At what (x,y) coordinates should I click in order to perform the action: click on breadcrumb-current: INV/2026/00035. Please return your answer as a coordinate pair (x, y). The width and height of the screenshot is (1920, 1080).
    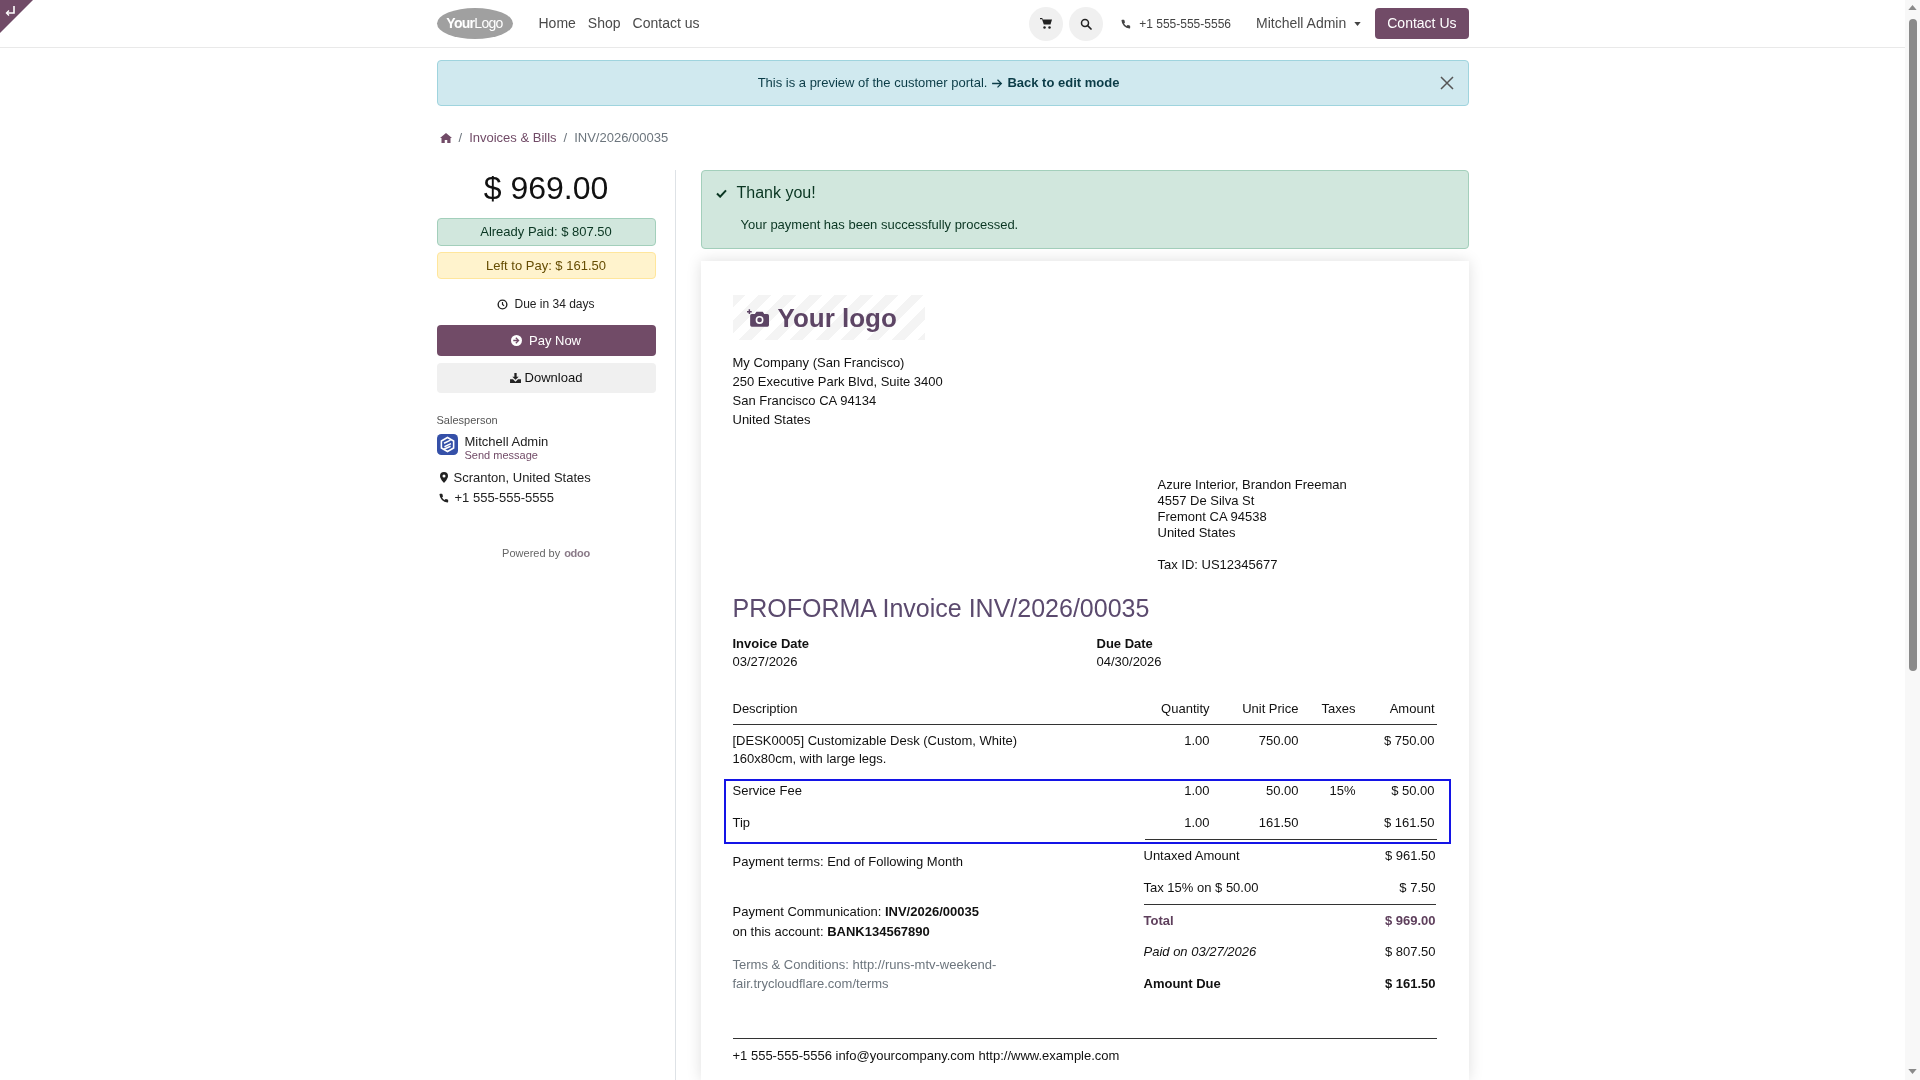
    Looking at the image, I should click on (621, 138).